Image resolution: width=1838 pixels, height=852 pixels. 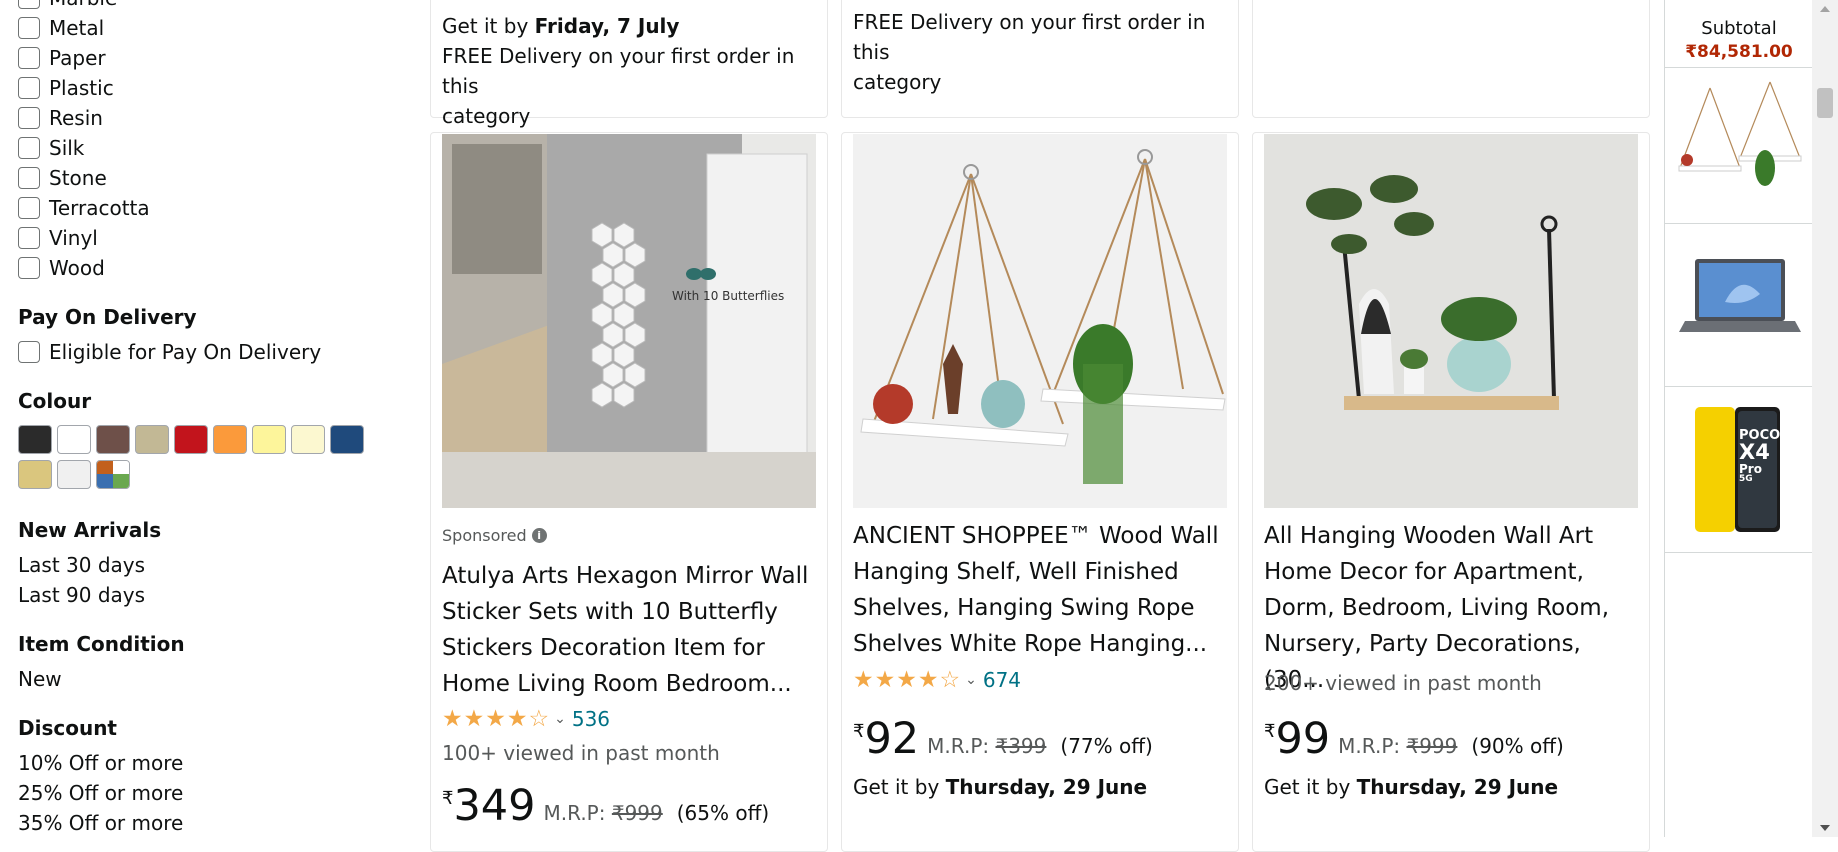 I want to click on filter-discount-10: 10% Off or more, so click(x=100, y=763).